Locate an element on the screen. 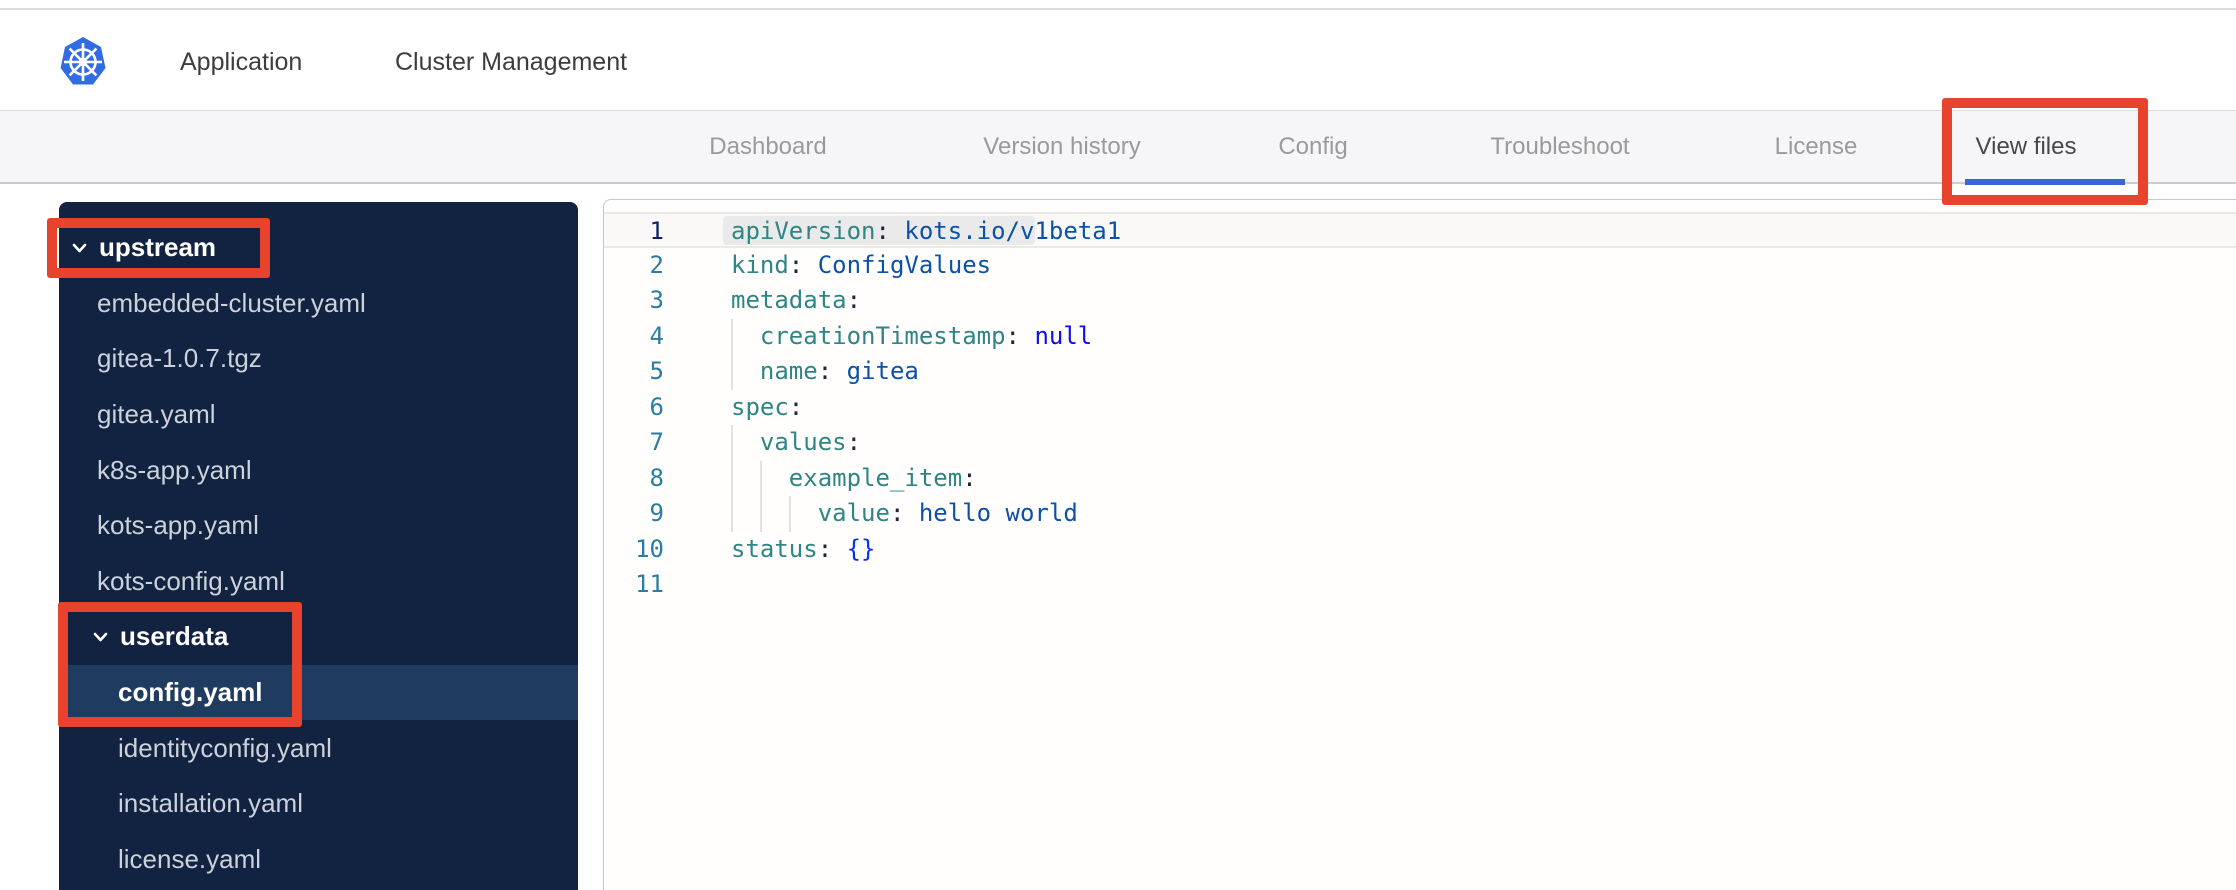  tree-file-embedded-cluster-yaml: embedded-cluster.yaml is located at coordinates (318, 304).